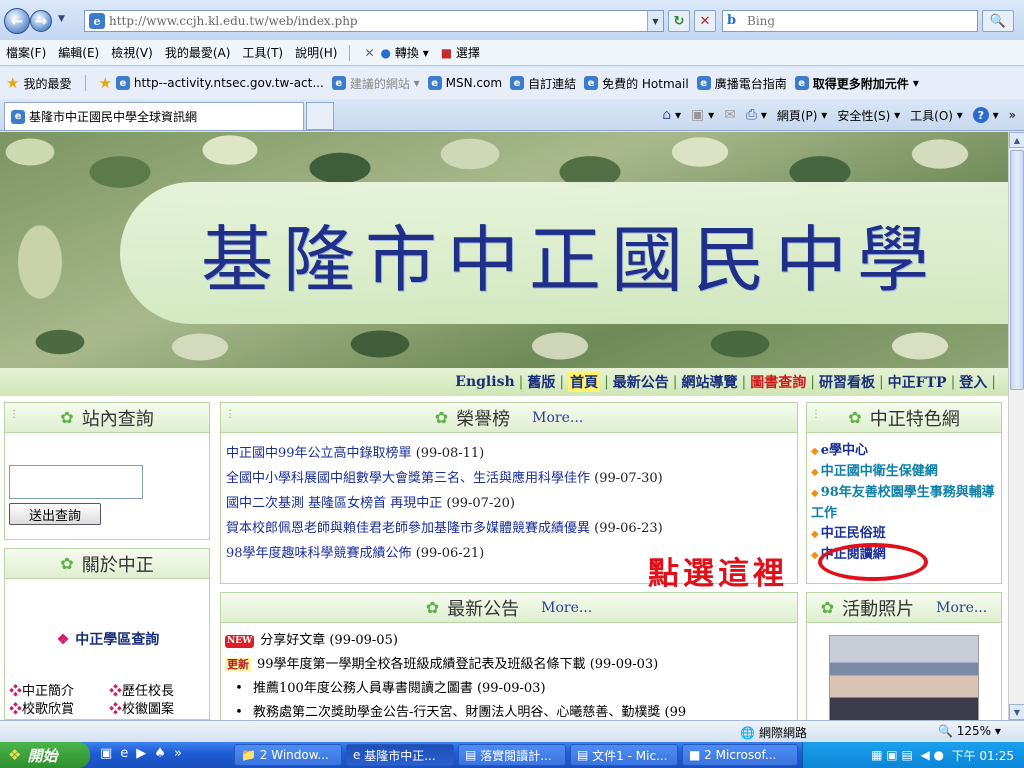 The height and width of the screenshot is (768, 1024). I want to click on page-menu: 網頁(P) ▾, so click(802, 115).